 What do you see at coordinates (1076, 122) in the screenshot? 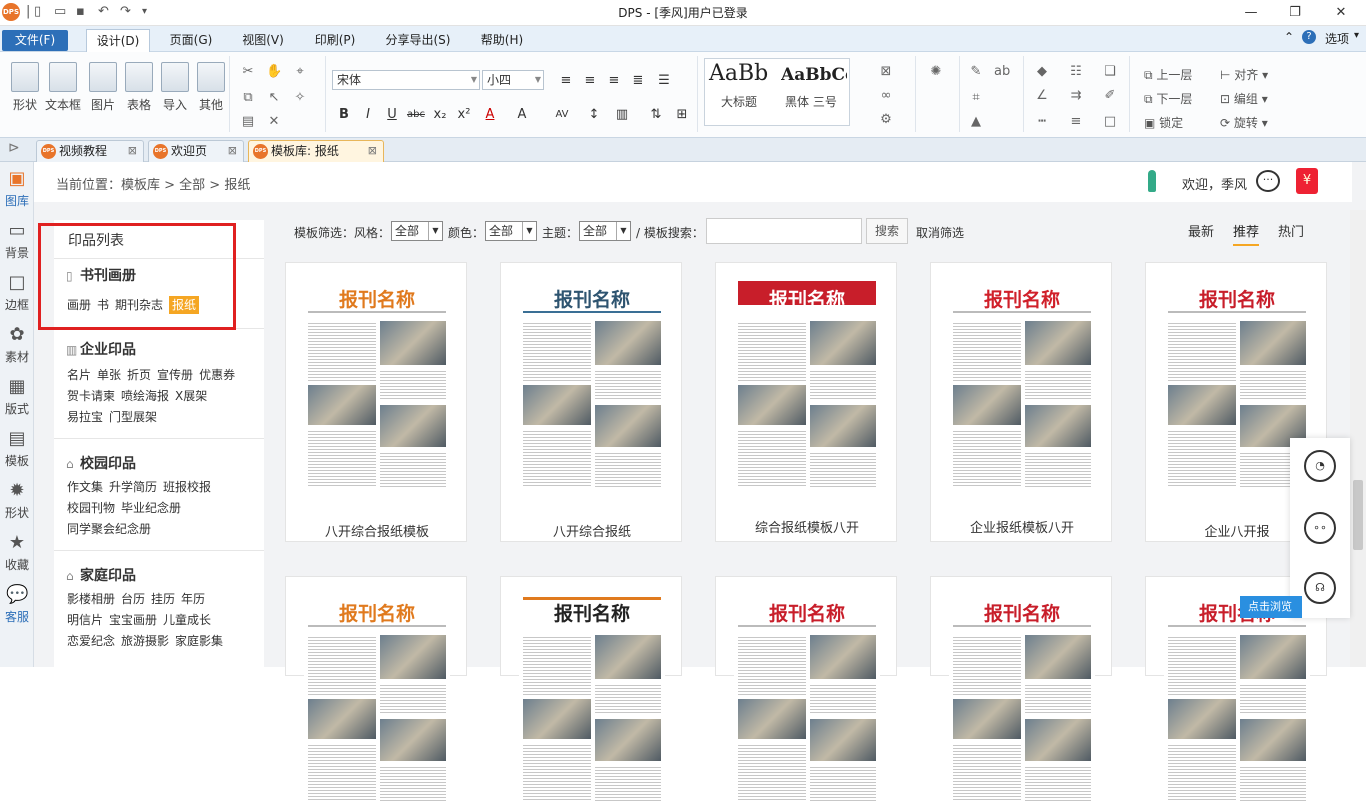
I see `line-weight-icon: ≡` at bounding box center [1076, 122].